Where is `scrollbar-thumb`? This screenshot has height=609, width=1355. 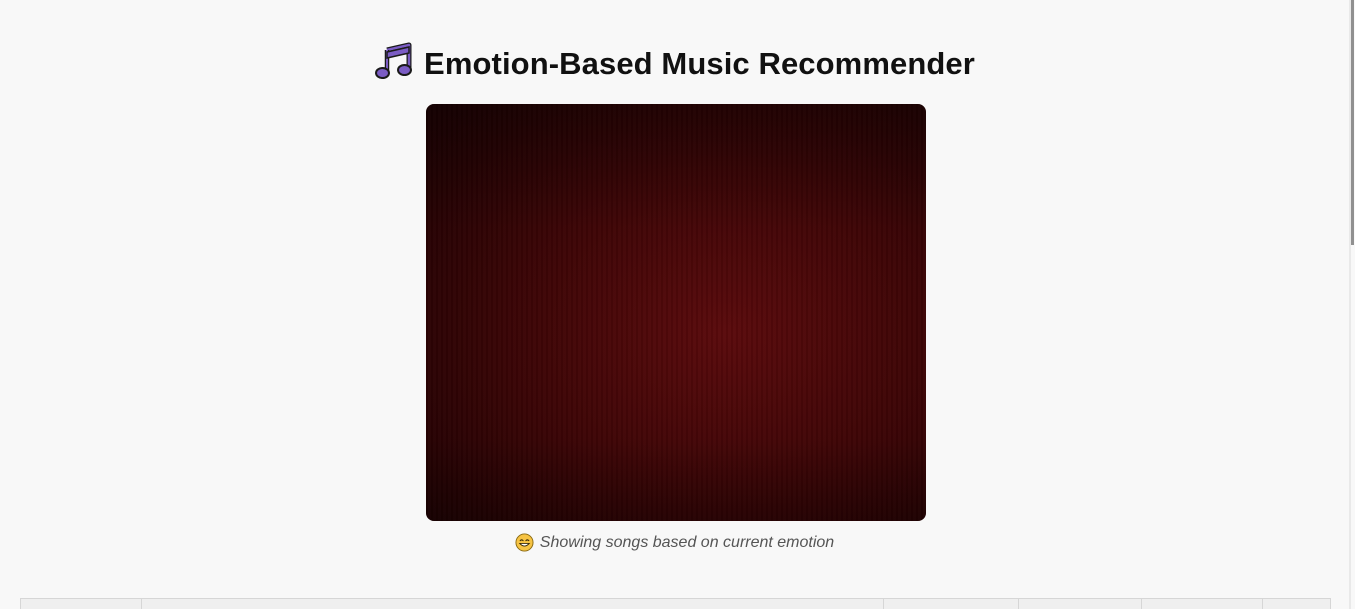
scrollbar-thumb is located at coordinates (1352, 122).